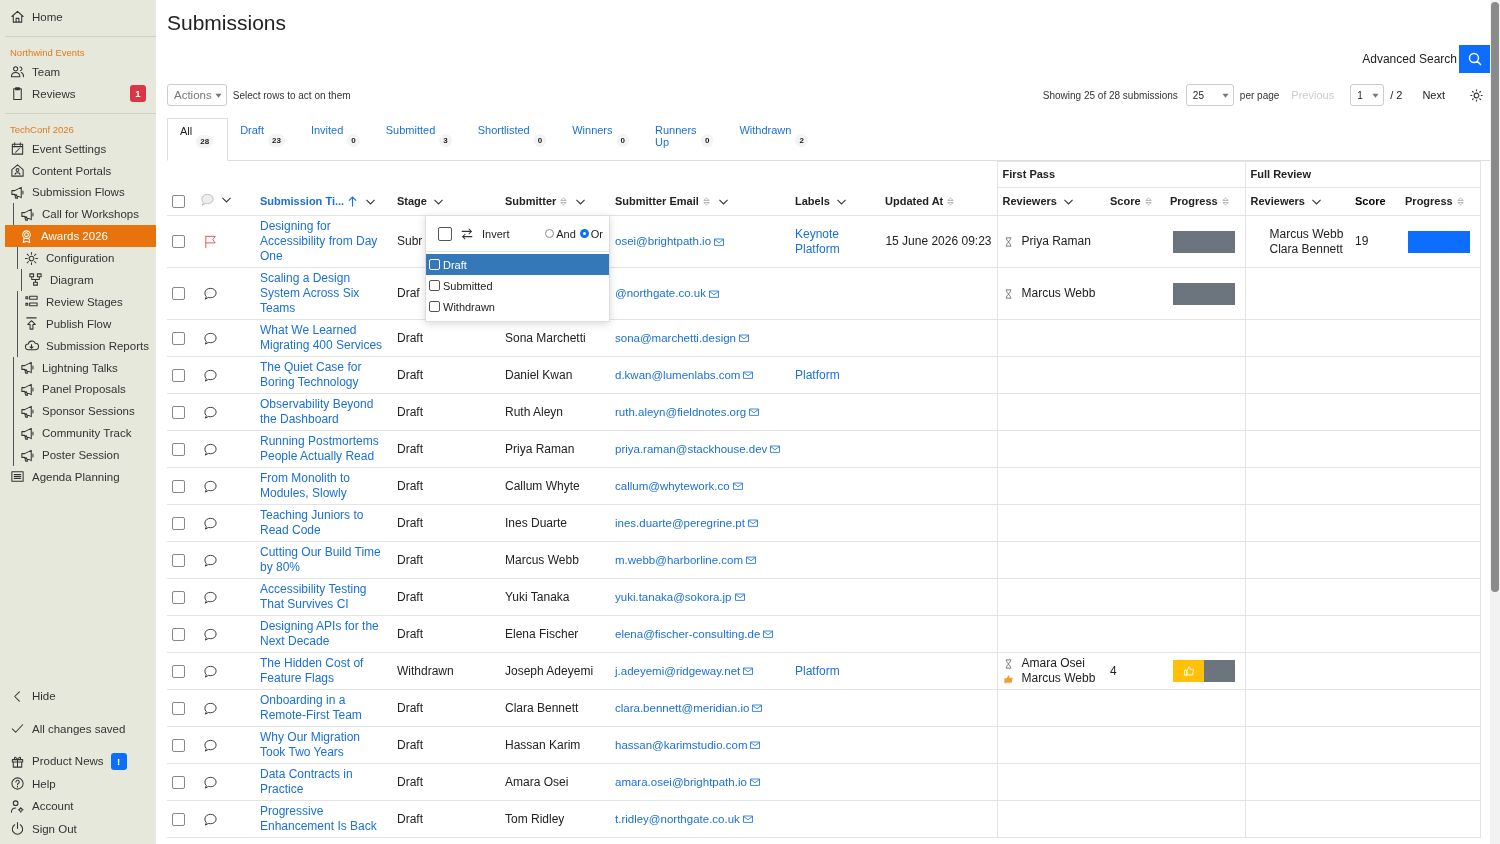 The height and width of the screenshot is (844, 1500). What do you see at coordinates (601, 139) in the screenshot?
I see `status-tab: Winners 0` at bounding box center [601, 139].